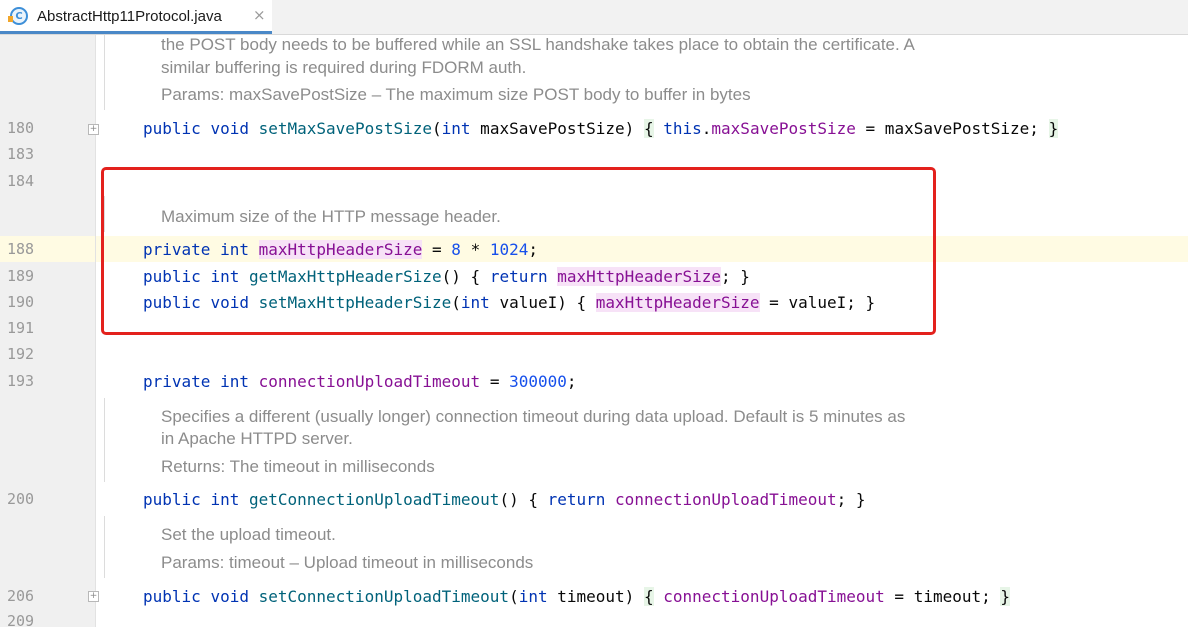 The height and width of the screenshot is (630, 1188). I want to click on keyword: private, so click(177, 381).